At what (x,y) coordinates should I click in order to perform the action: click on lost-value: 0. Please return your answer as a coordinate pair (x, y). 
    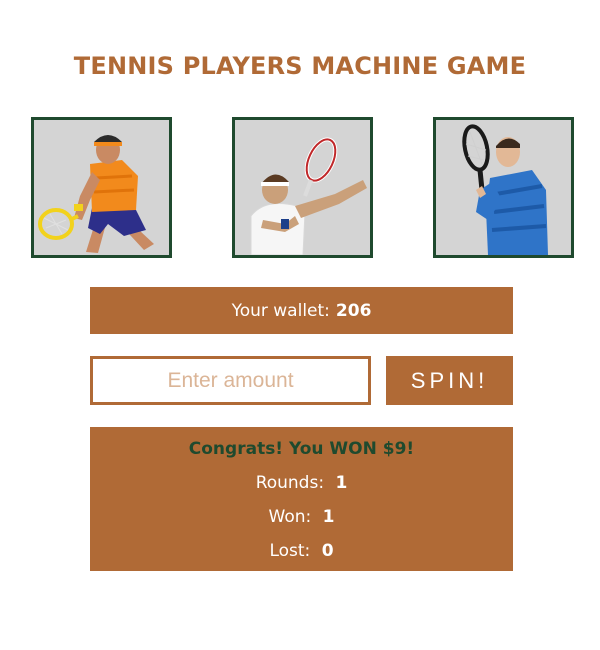
    Looking at the image, I should click on (327, 551).